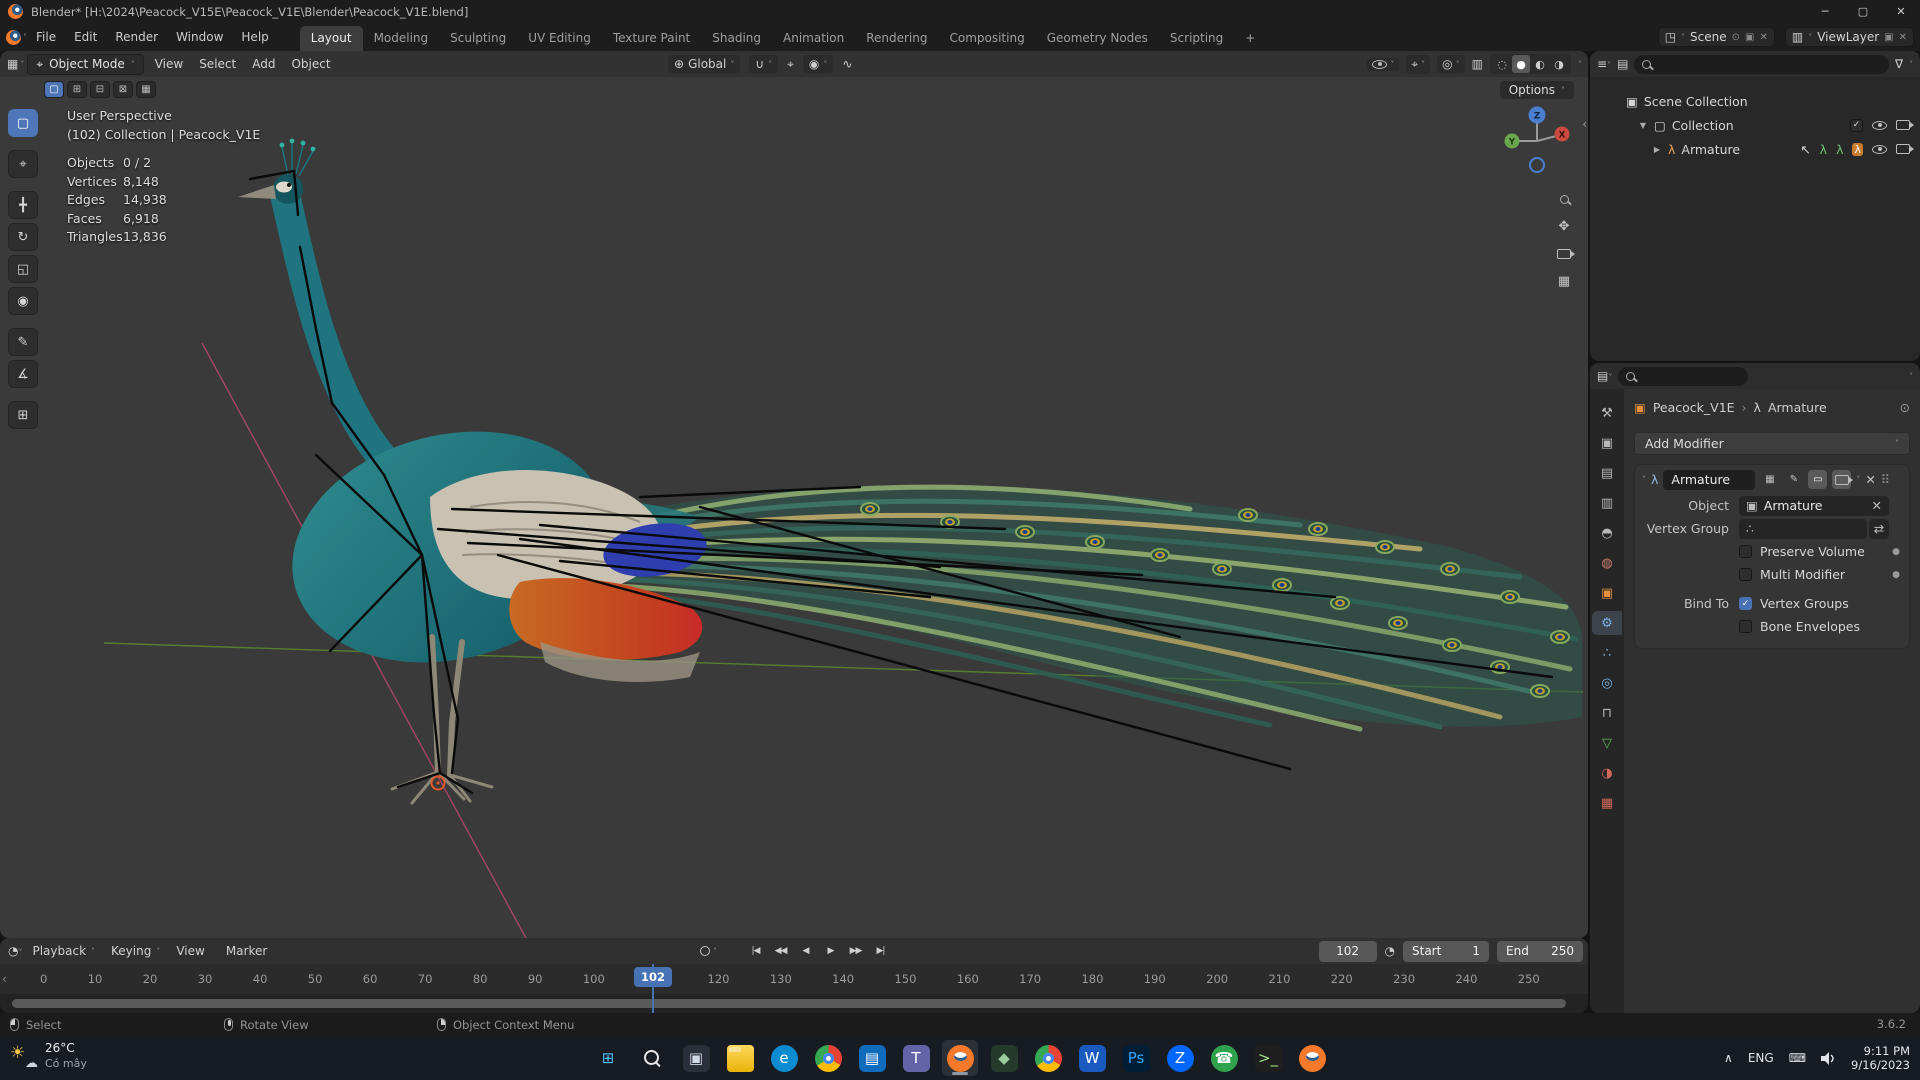 The height and width of the screenshot is (1080, 1920). What do you see at coordinates (1905, 149) in the screenshot?
I see `render-camera-icon` at bounding box center [1905, 149].